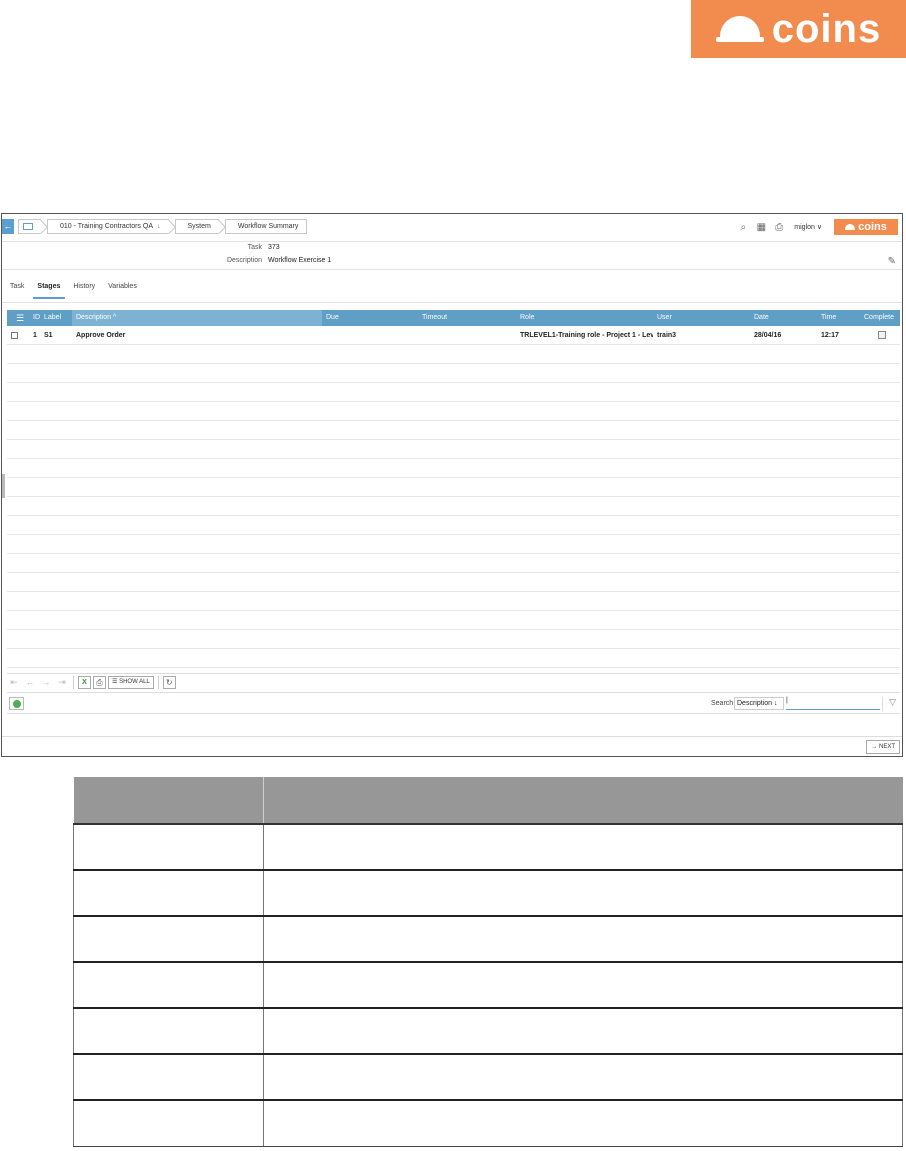  I want to click on col-id: ID, so click(34, 318).